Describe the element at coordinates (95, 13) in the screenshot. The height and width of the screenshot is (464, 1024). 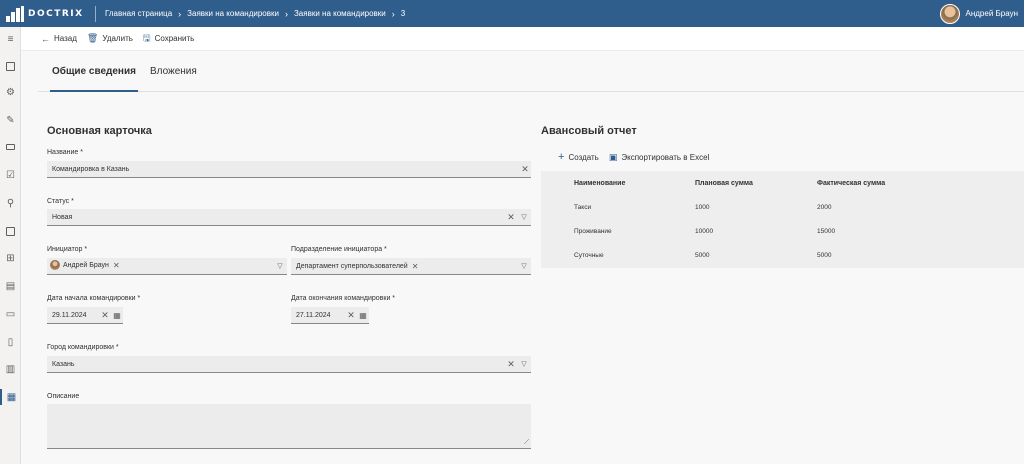
I see `topbar-divider` at that location.